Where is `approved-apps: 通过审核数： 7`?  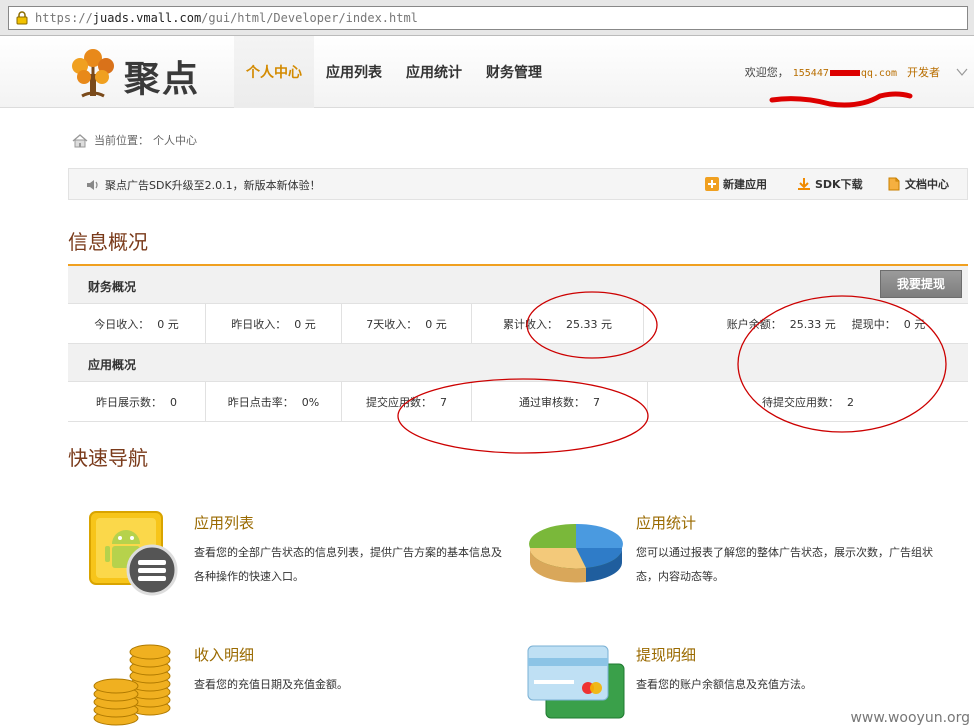
approved-apps: 通过审核数： 7 is located at coordinates (560, 402).